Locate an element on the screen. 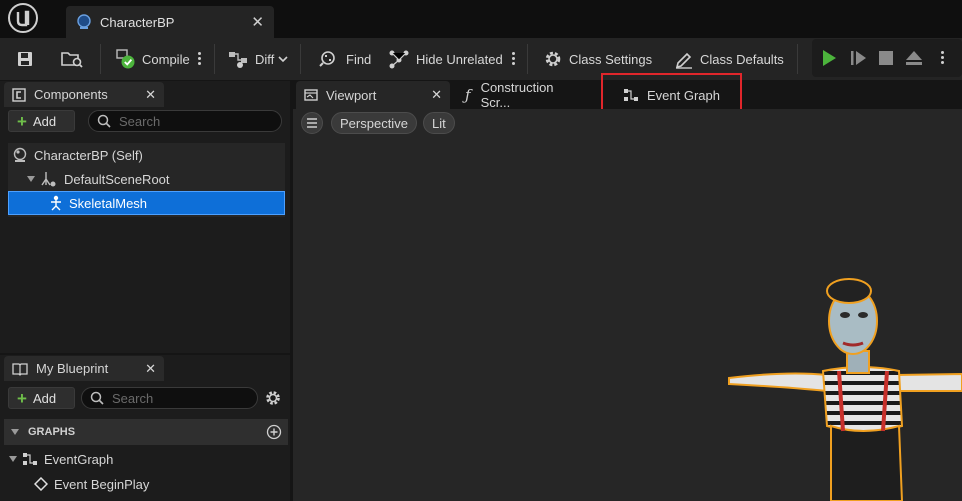 The image size is (962, 501). hide-unrelated-options-icon is located at coordinates (513, 59).